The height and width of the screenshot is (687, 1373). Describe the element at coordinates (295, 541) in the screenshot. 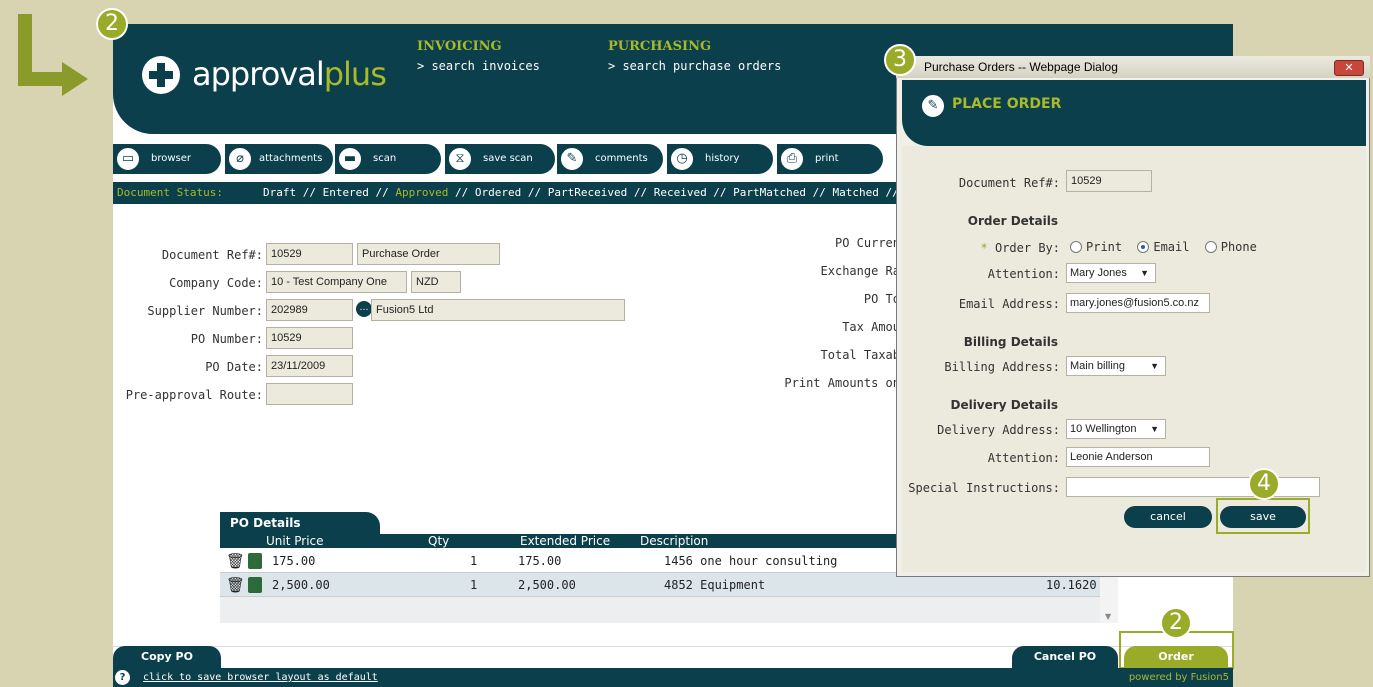

I see `col-unit-price: Unit Price` at that location.